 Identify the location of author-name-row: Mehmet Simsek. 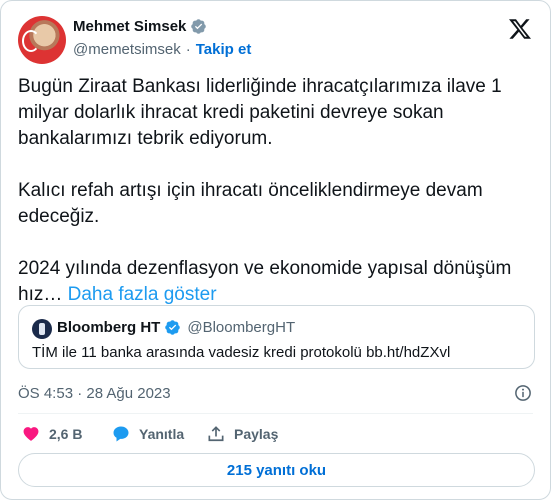
(140, 26).